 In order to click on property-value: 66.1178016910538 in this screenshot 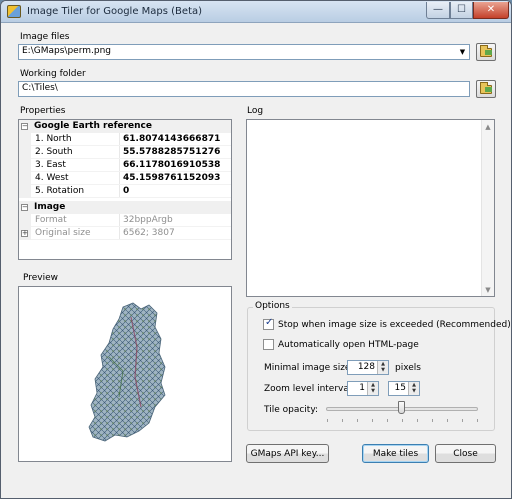, I will do `click(171, 165)`.